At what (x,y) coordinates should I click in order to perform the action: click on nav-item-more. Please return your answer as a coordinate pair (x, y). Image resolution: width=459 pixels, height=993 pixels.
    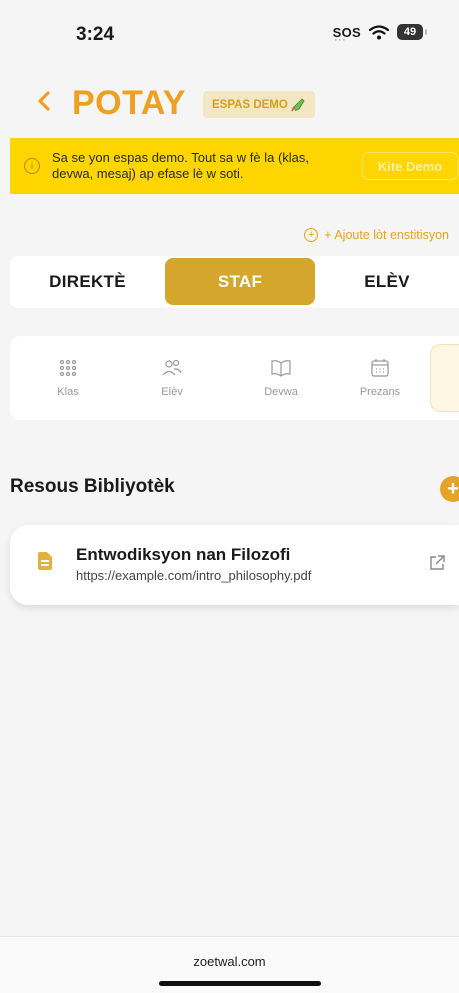
    Looking at the image, I should click on (444, 378).